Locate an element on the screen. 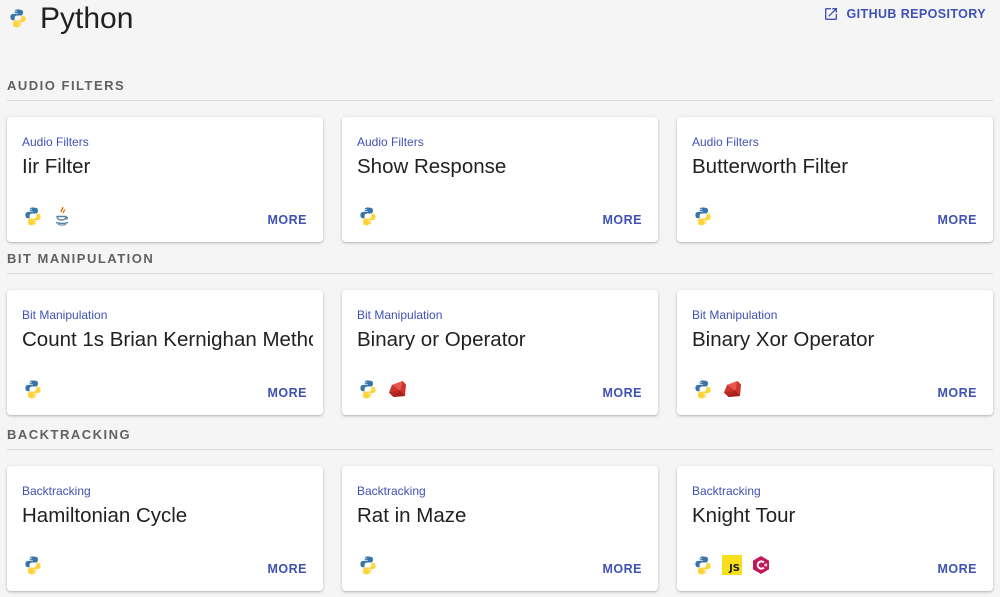 This screenshot has height=597, width=1000. card-title: Binary Xor Operator is located at coordinates (783, 339).